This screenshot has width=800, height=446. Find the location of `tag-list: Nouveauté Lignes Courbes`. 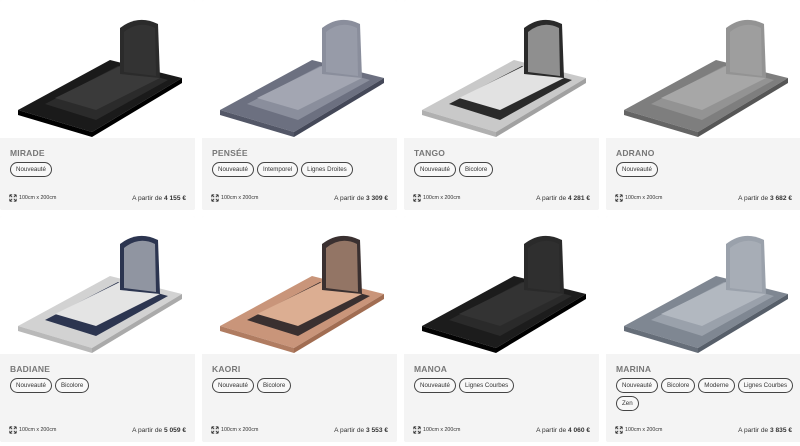

tag-list: Nouveauté Lignes Courbes is located at coordinates (504, 385).